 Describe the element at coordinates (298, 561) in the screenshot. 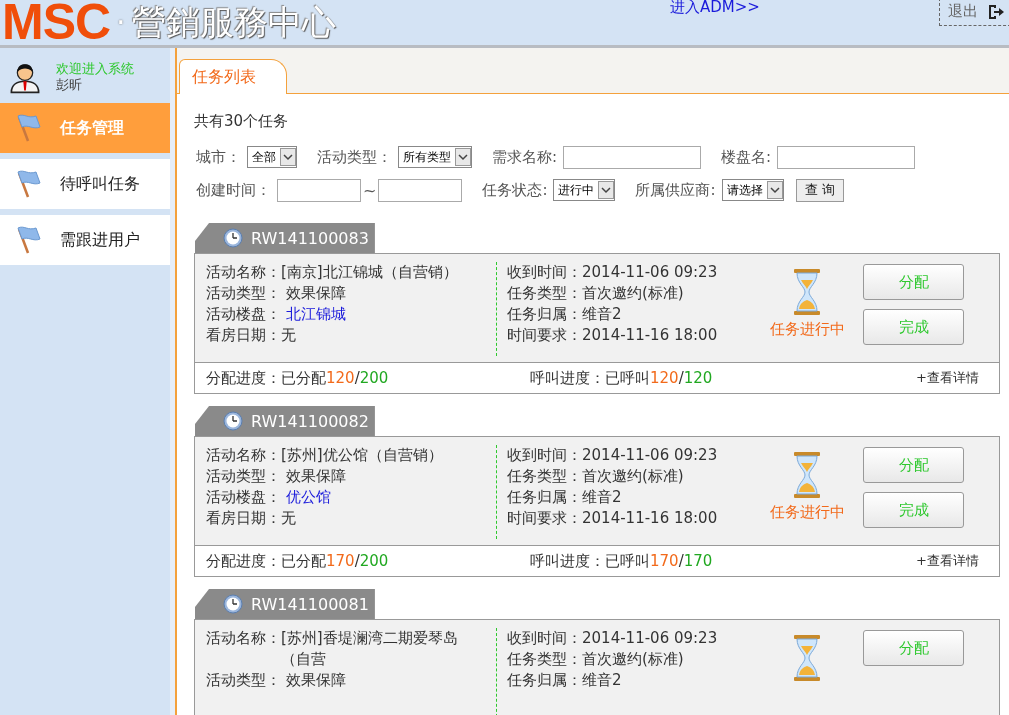

I see `progress-text: 分配进度：已分配170/200` at that location.